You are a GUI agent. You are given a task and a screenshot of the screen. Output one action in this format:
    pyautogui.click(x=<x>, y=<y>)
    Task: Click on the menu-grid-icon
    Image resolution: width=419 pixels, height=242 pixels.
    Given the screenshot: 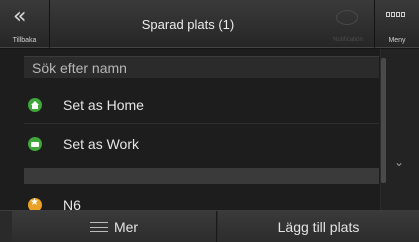 What is the action you would take?
    pyautogui.click(x=395, y=14)
    